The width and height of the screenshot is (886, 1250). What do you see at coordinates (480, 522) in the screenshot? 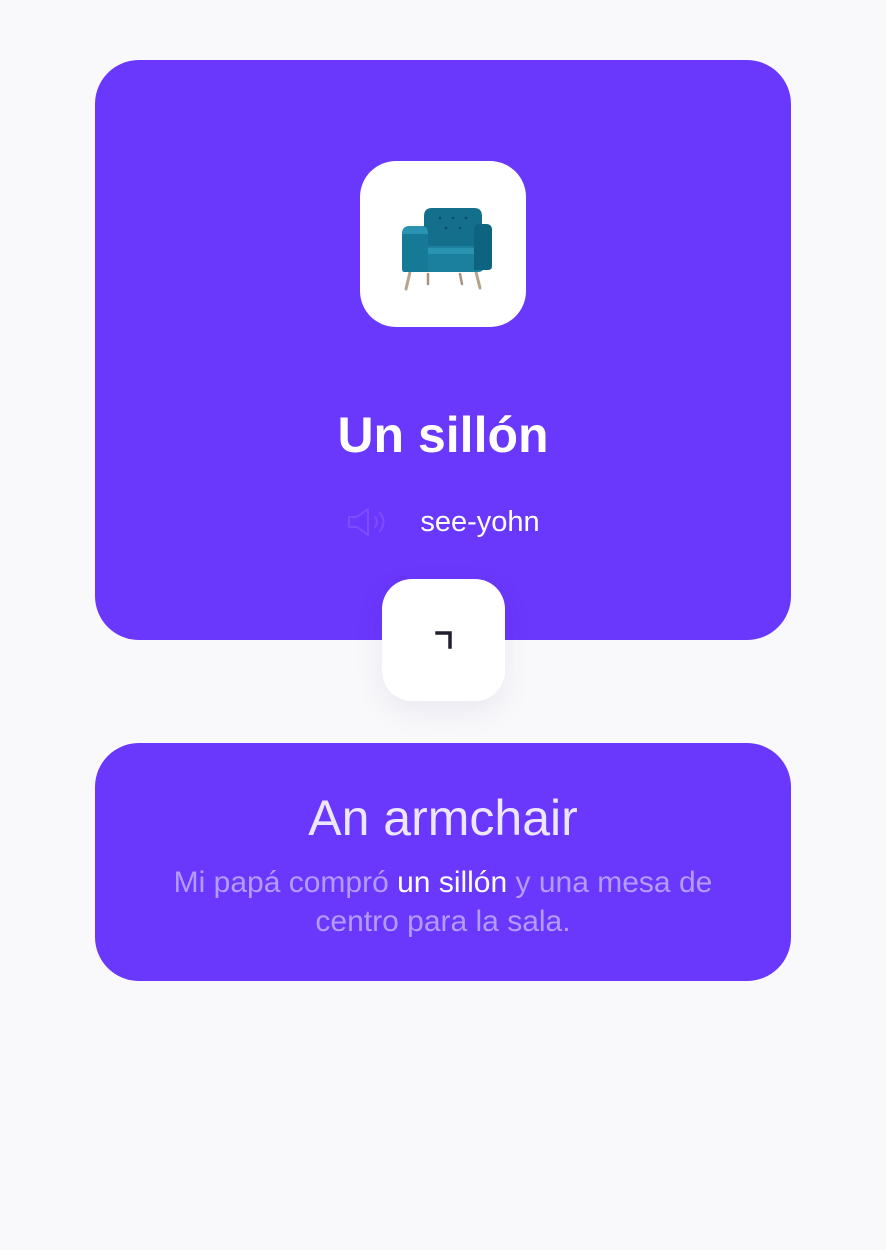
I see `pronunciation-text: see-yohn` at bounding box center [480, 522].